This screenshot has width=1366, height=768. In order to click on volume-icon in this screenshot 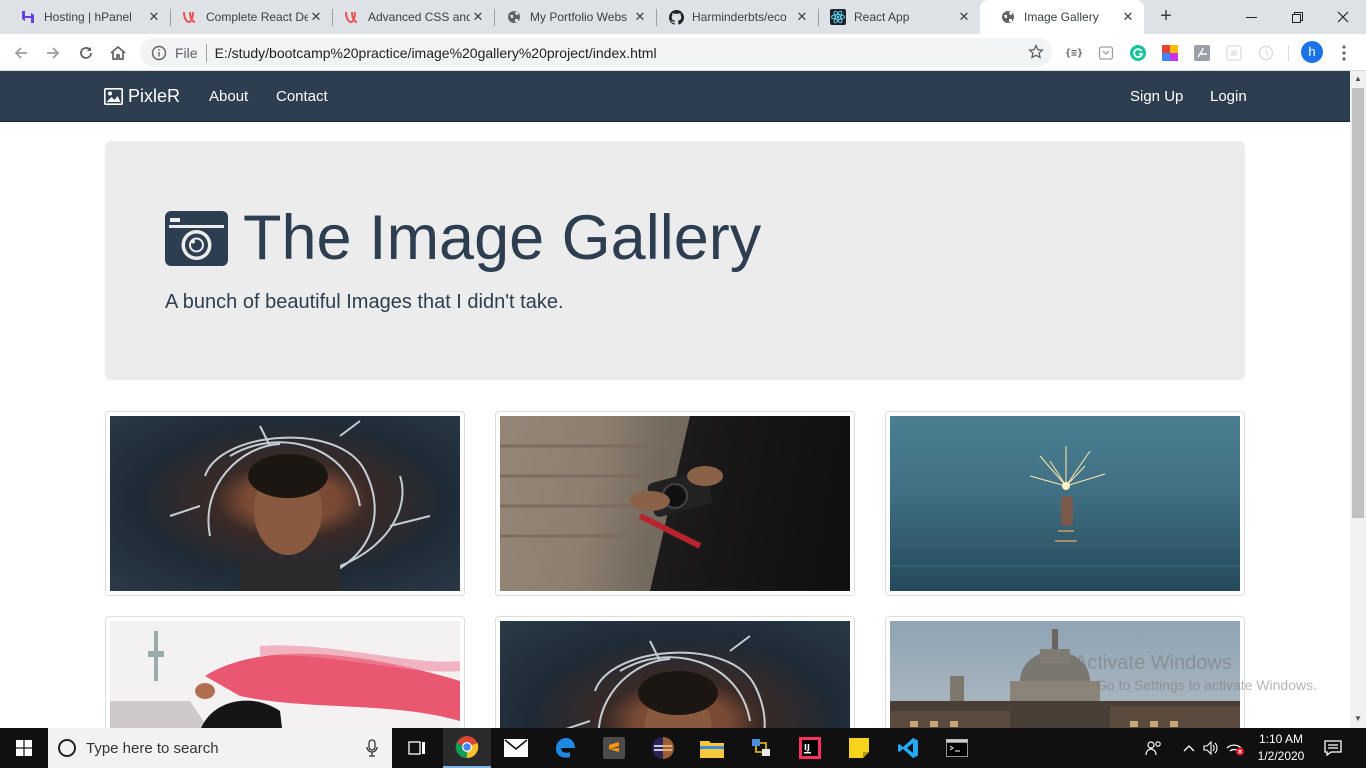, I will do `click(1211, 748)`.